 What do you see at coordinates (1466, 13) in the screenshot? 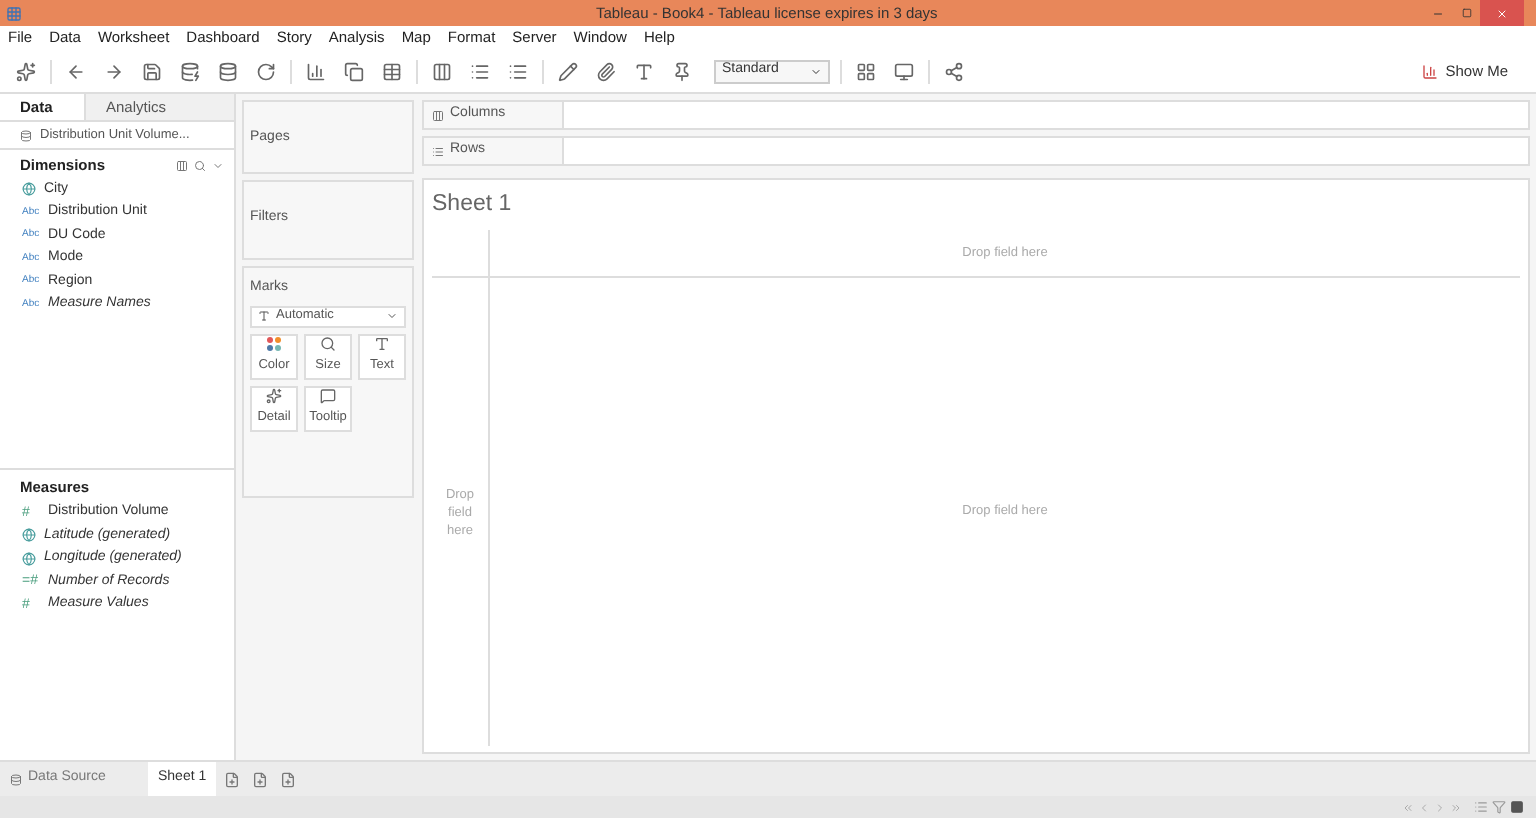
I see `maximize-icon` at bounding box center [1466, 13].